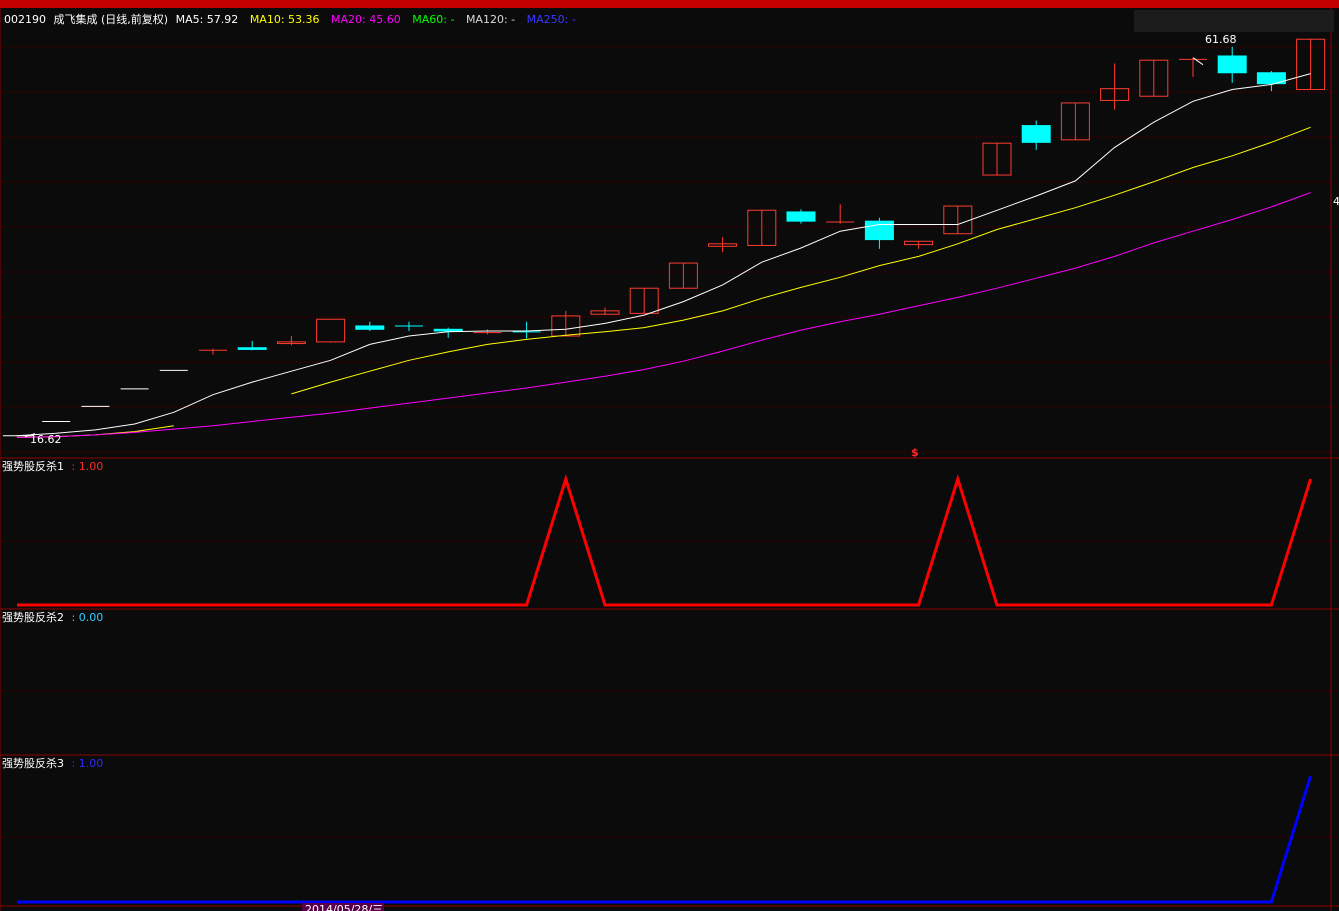  Describe the element at coordinates (33, 617) in the screenshot. I see `indicator-2-title: 强势股反杀2` at that location.